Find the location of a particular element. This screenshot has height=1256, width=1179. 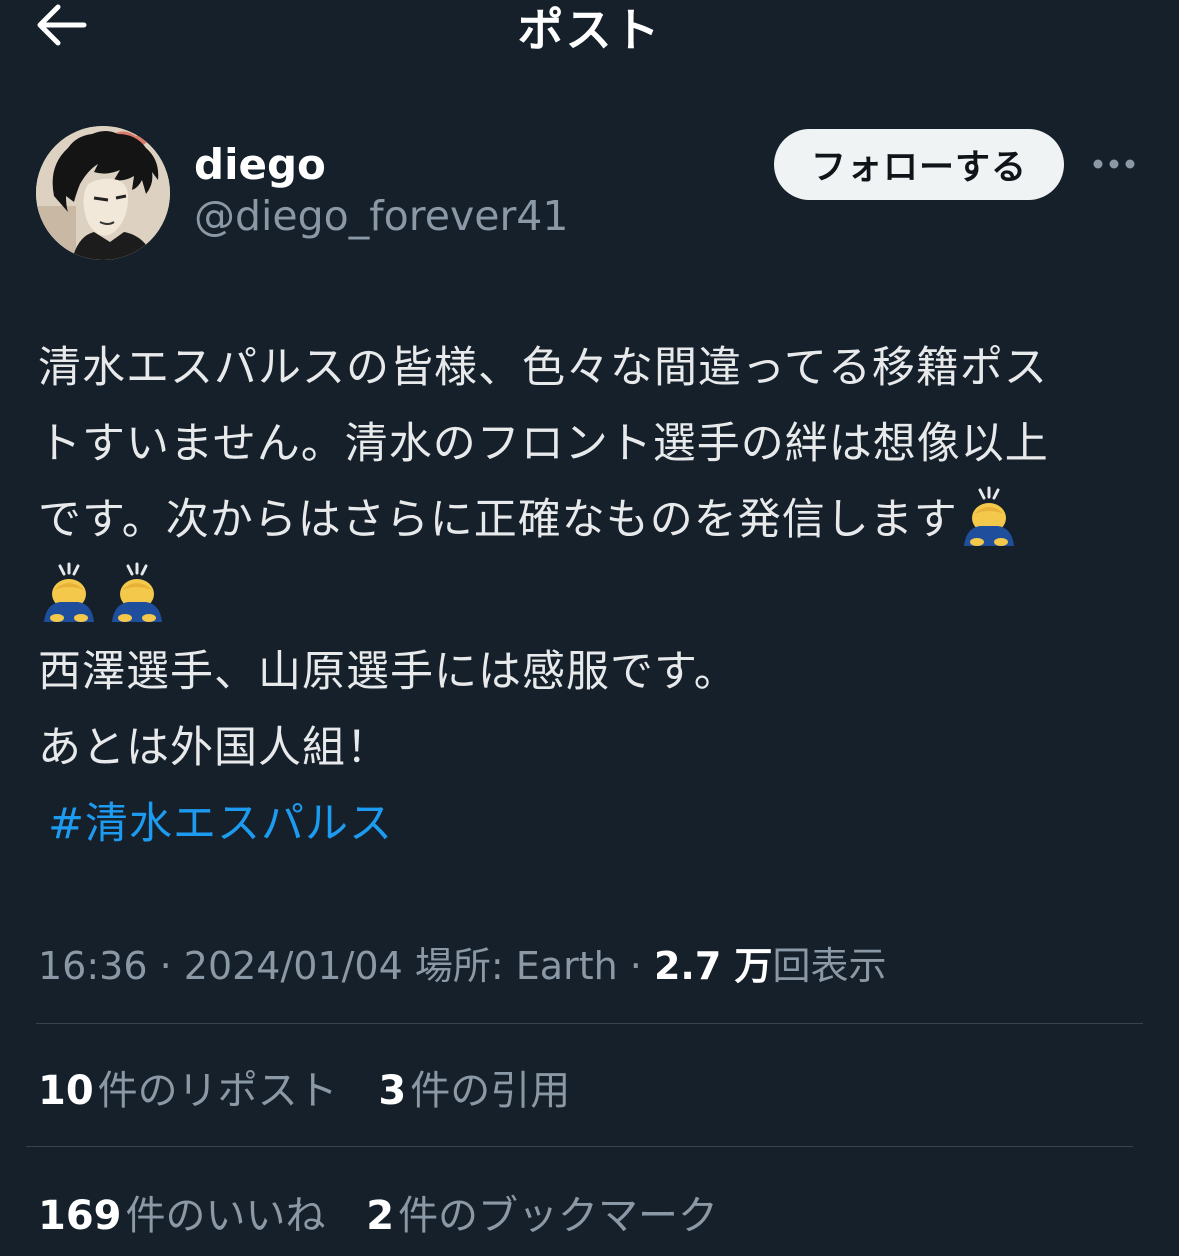

page-title: ポスト is located at coordinates (589, 30).